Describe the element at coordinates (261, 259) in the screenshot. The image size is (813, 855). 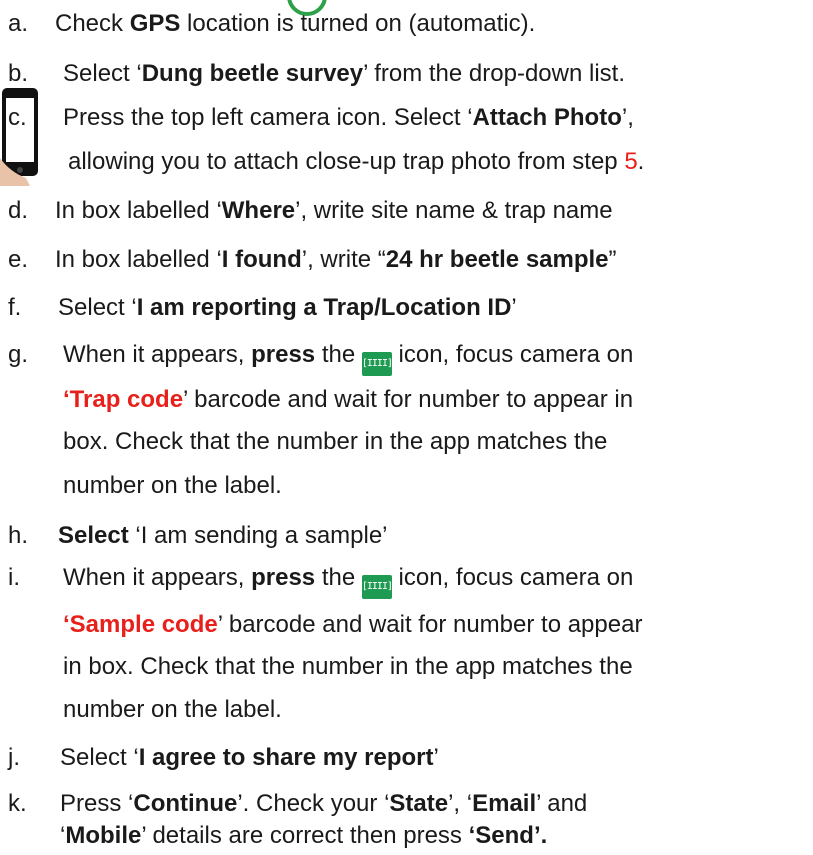
I see `step-emphasis: I found` at that location.